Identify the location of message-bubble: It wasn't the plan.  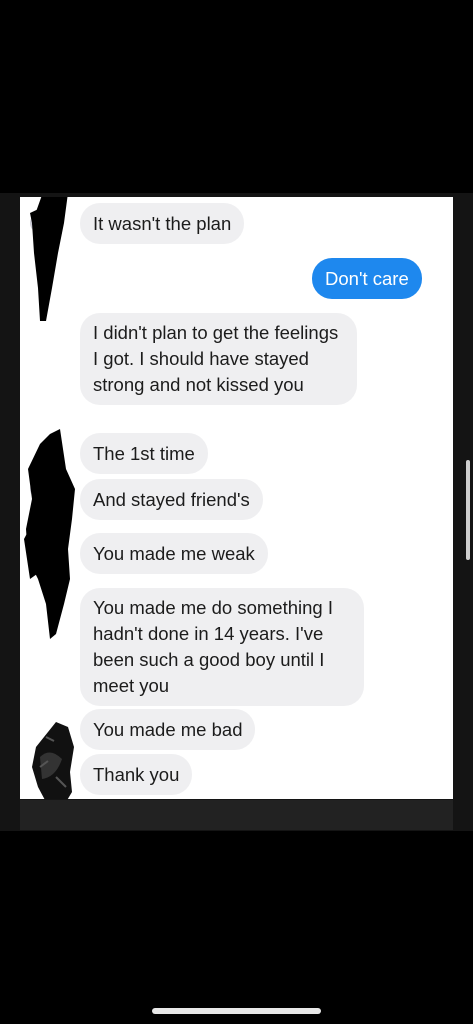
(162, 223).